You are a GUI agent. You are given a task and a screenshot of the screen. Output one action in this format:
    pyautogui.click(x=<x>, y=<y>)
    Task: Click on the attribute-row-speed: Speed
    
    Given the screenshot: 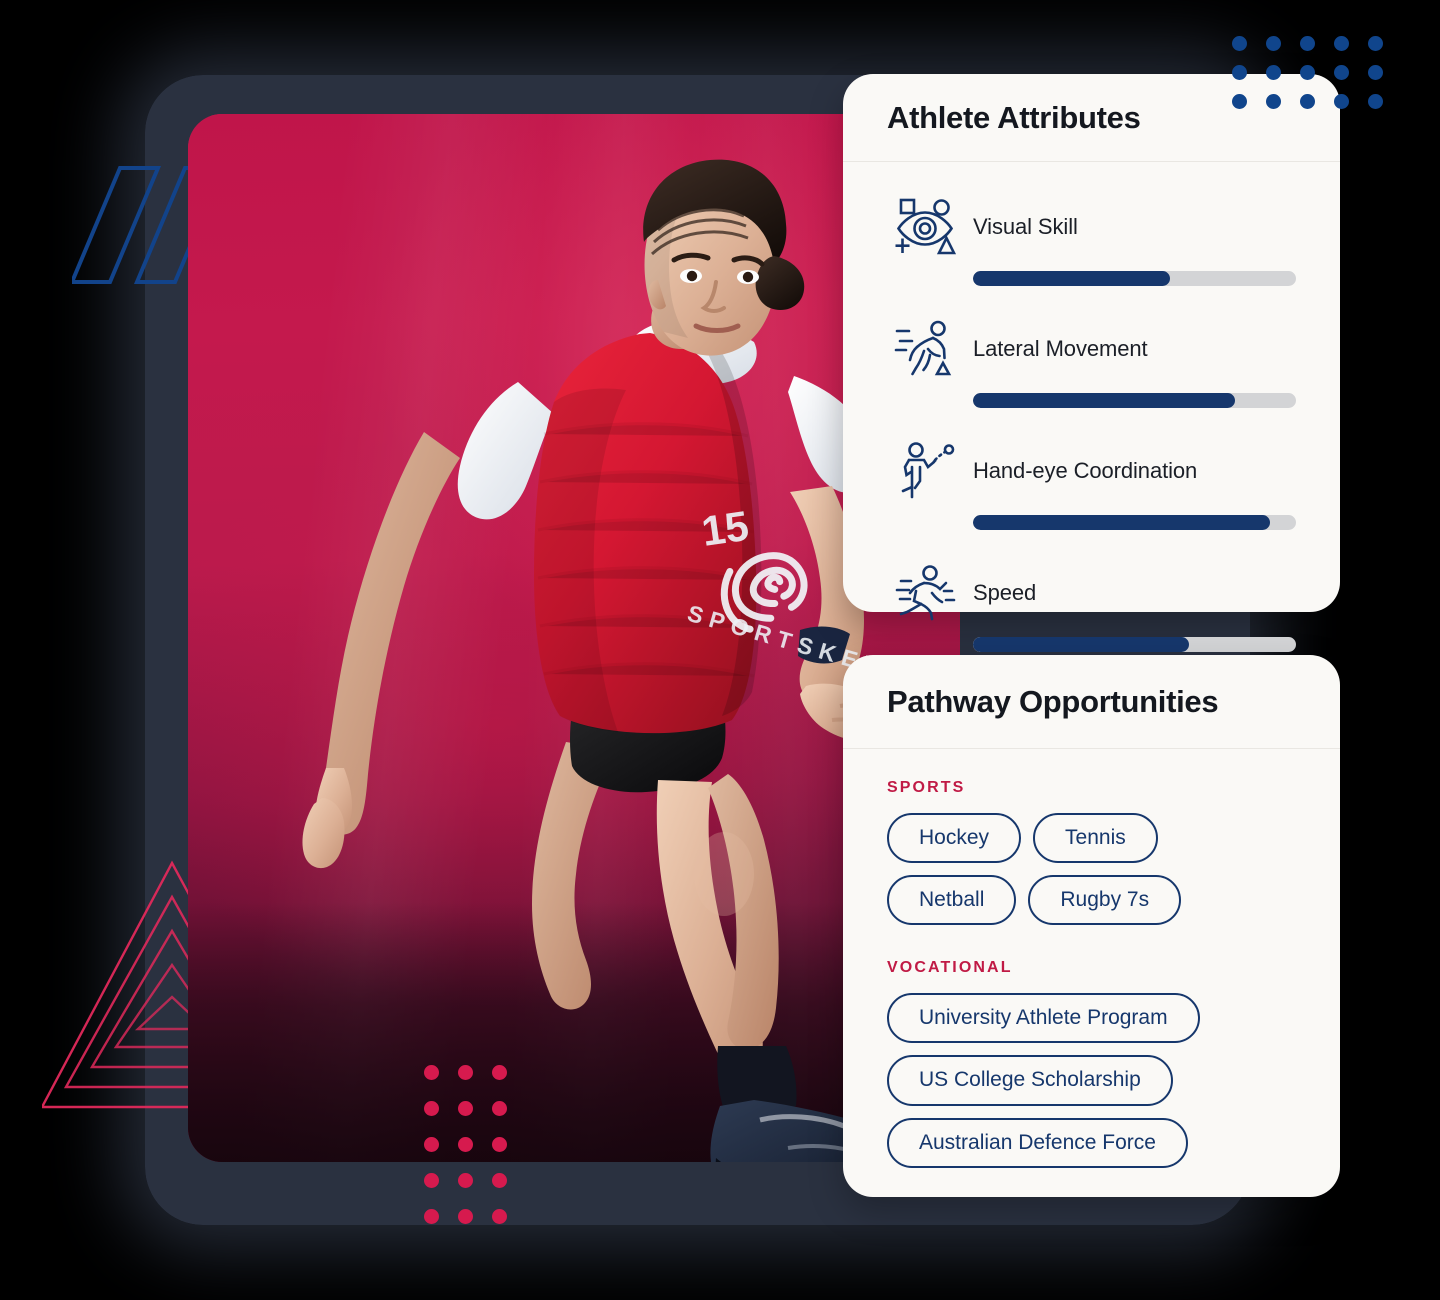 What is the action you would take?
    pyautogui.click(x=1091, y=605)
    